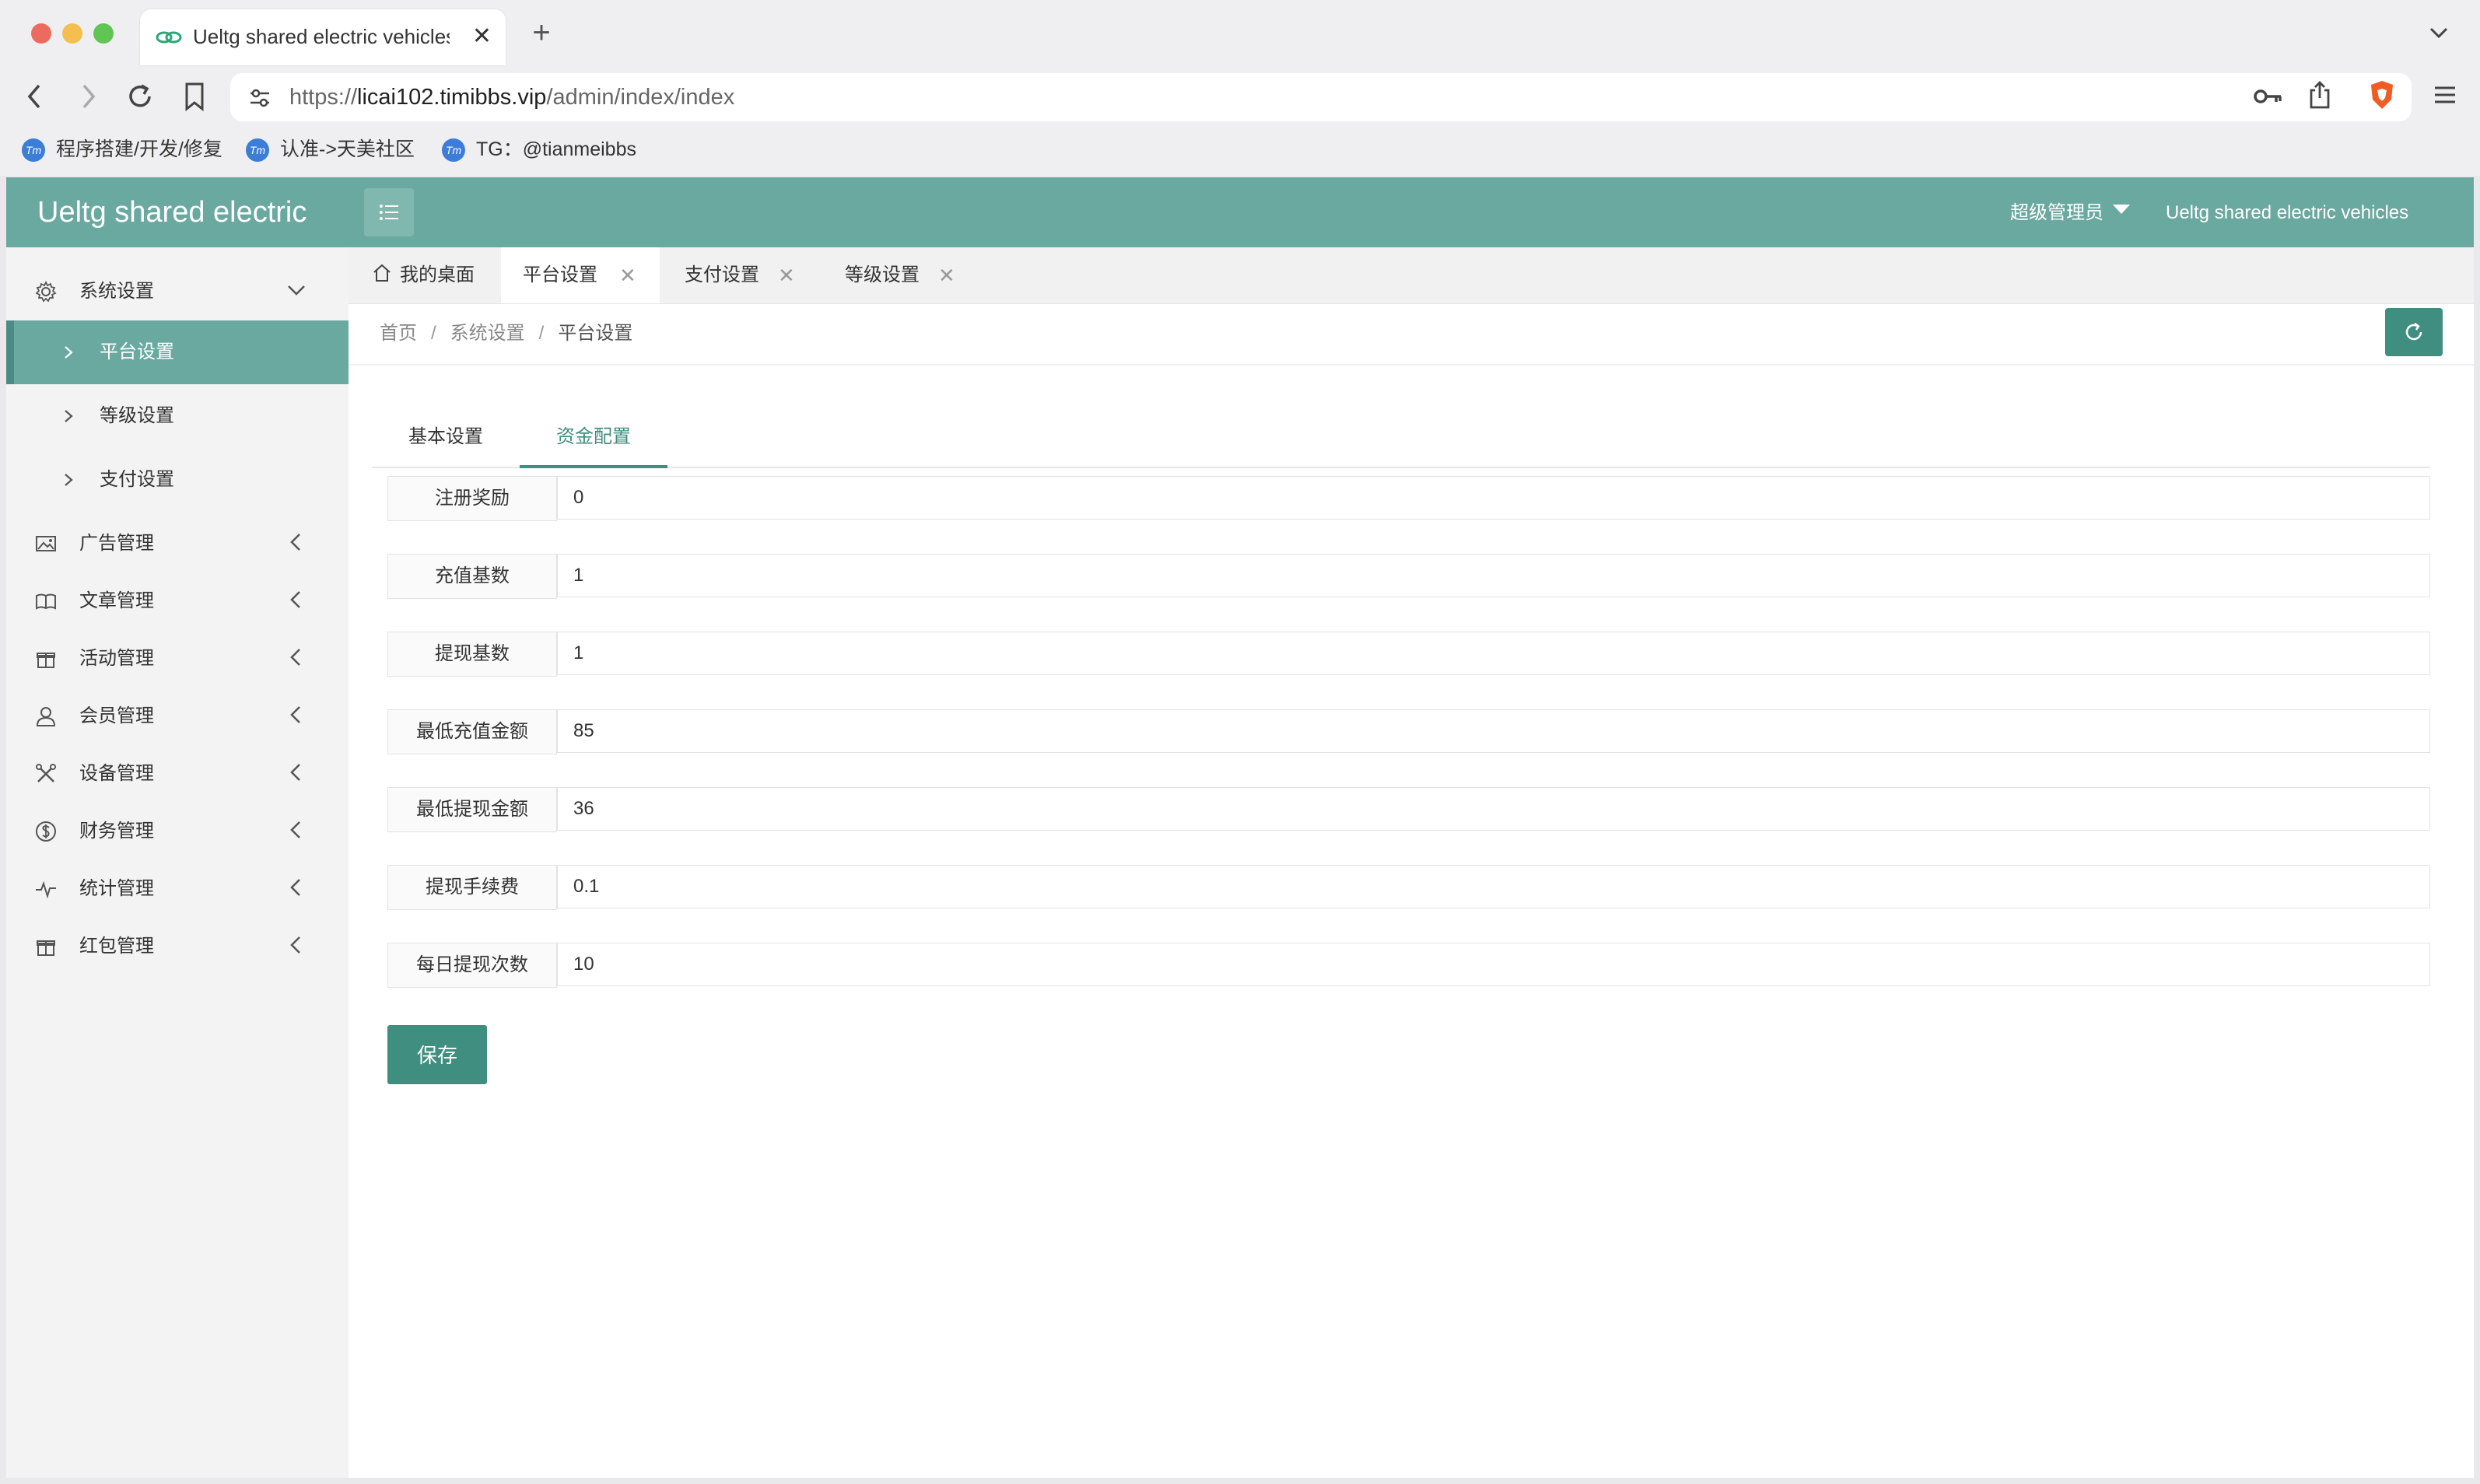 This screenshot has height=1484, width=2480. I want to click on refresh-button, so click(2414, 332).